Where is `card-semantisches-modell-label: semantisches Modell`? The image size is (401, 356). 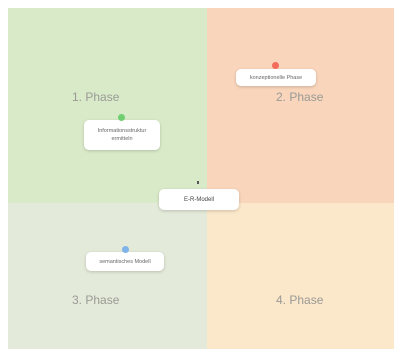 card-semantisches-modell-label: semantisches Modell is located at coordinates (125, 261).